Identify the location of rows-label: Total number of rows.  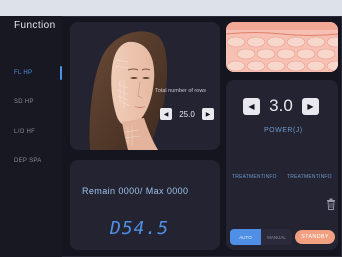
(181, 91).